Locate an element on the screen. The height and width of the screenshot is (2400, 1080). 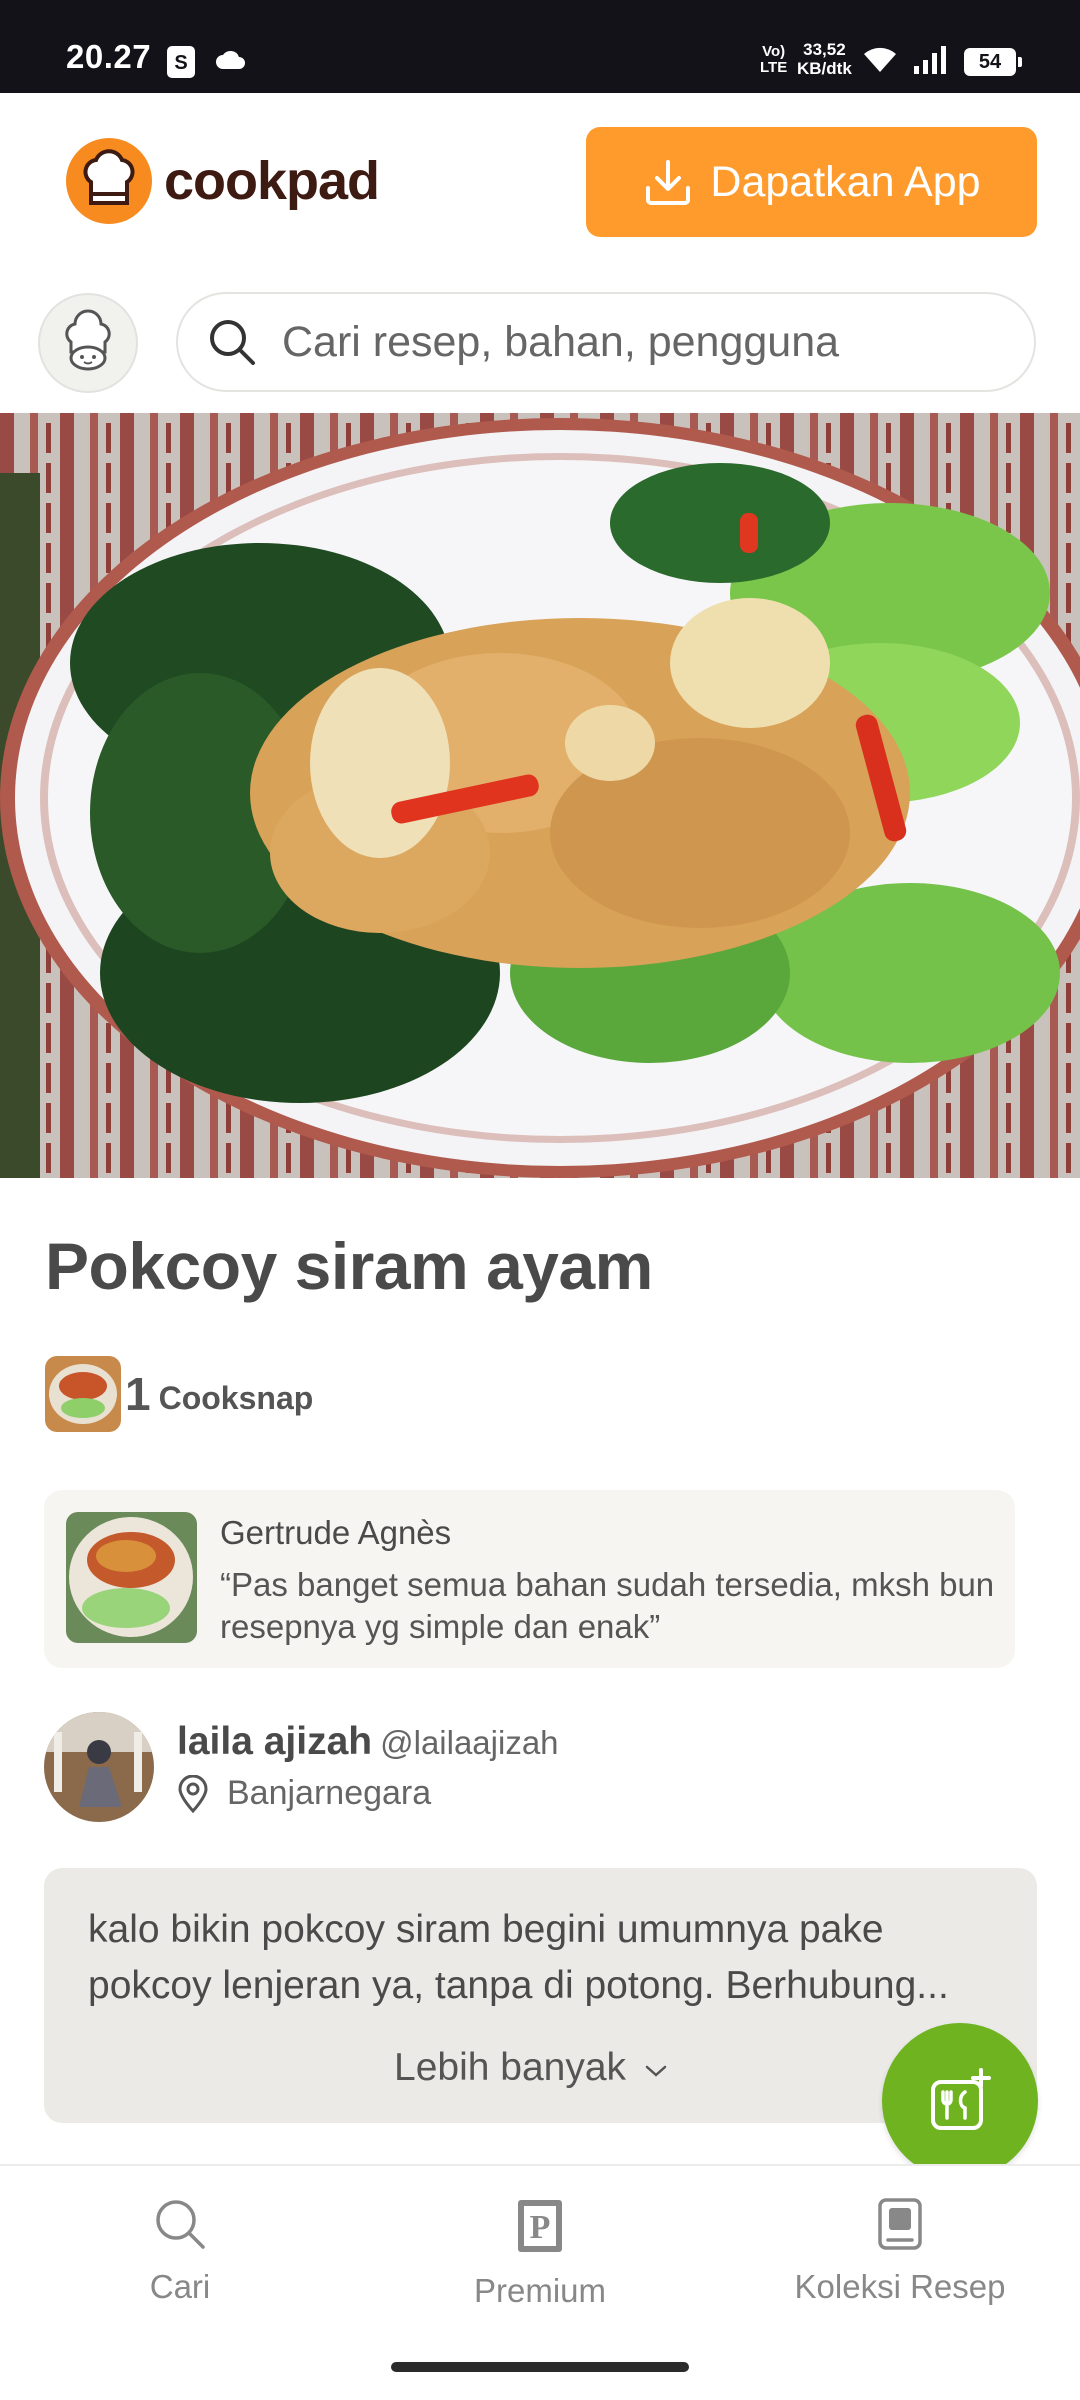
location-text: Banjarnegara is located at coordinates (329, 1793).